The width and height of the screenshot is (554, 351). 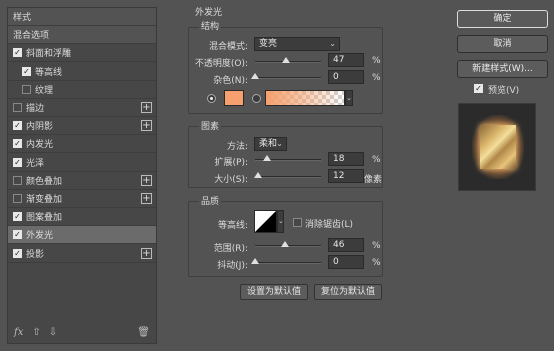 What do you see at coordinates (502, 44) in the screenshot?
I see `cancel-button: 取消` at bounding box center [502, 44].